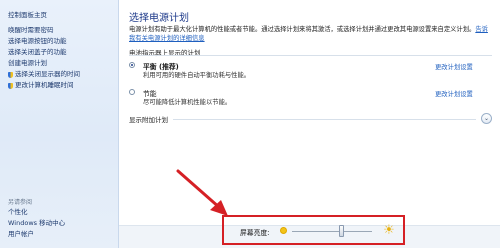  I want to click on brightness-slider-track, so click(332, 231).